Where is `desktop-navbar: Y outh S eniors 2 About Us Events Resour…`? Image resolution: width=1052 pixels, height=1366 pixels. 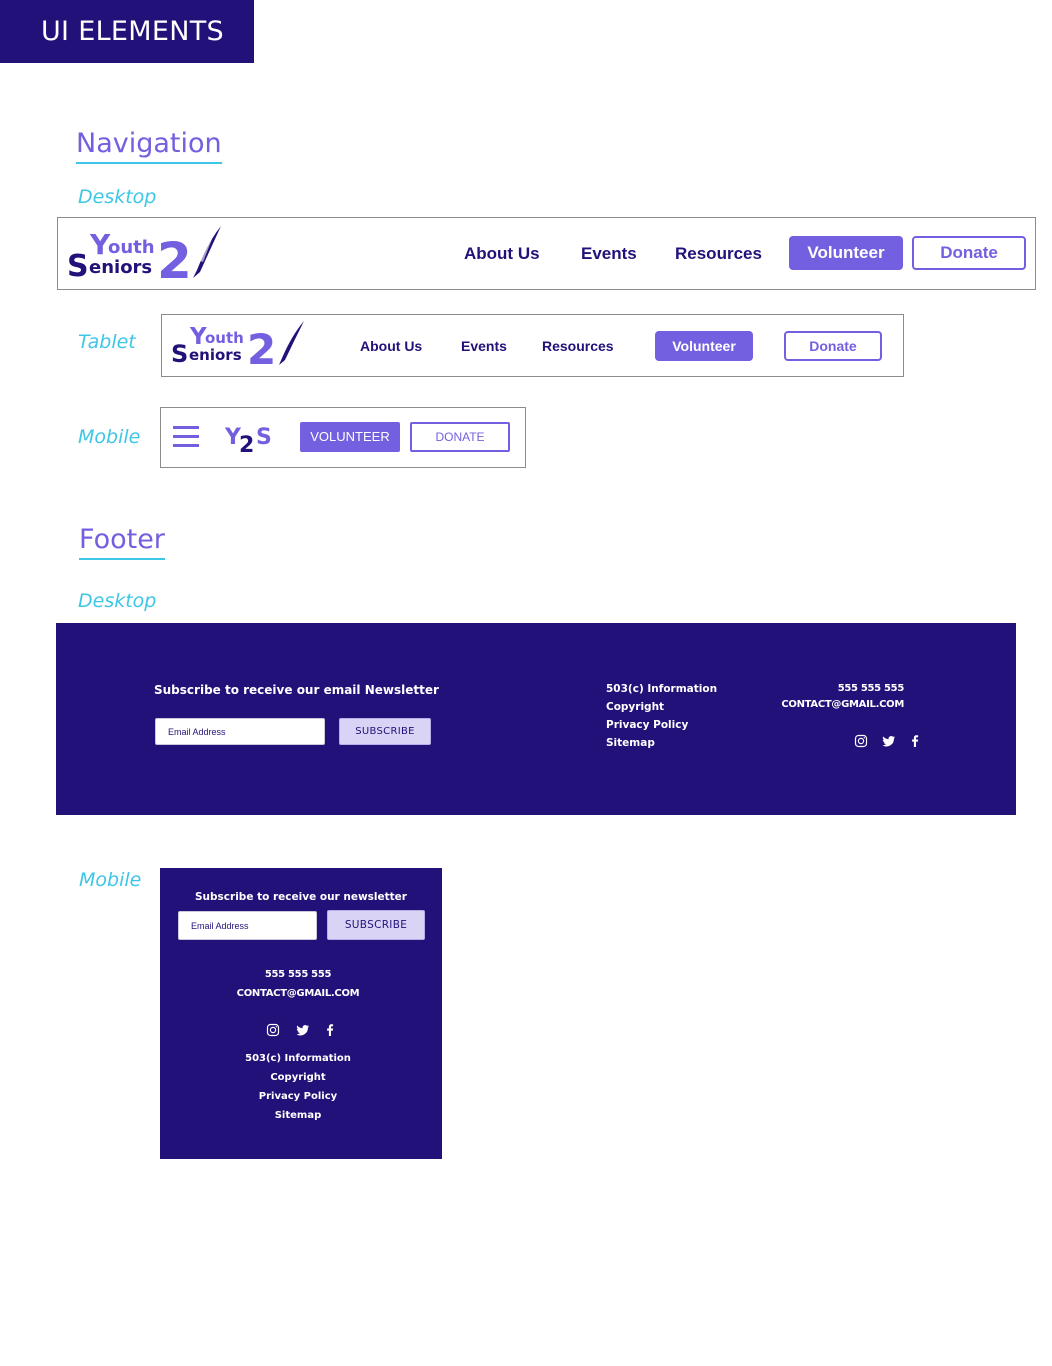 desktop-navbar: Y outh S eniors 2 About Us Events Resour… is located at coordinates (546, 253).